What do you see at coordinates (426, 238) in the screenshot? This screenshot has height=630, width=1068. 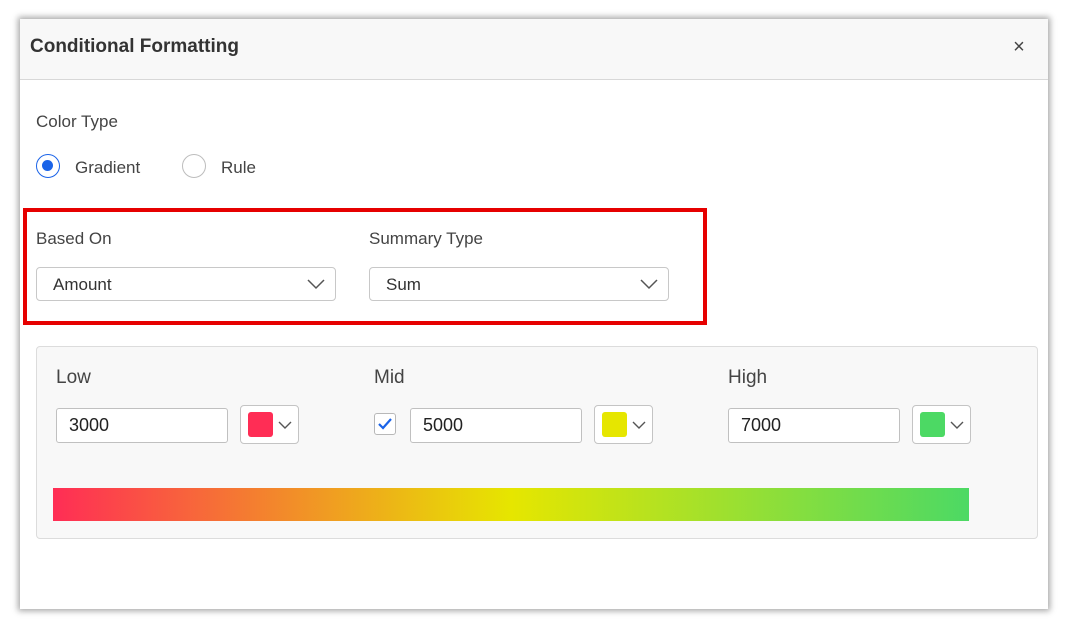 I see `summary-type-label: Summary Type` at bounding box center [426, 238].